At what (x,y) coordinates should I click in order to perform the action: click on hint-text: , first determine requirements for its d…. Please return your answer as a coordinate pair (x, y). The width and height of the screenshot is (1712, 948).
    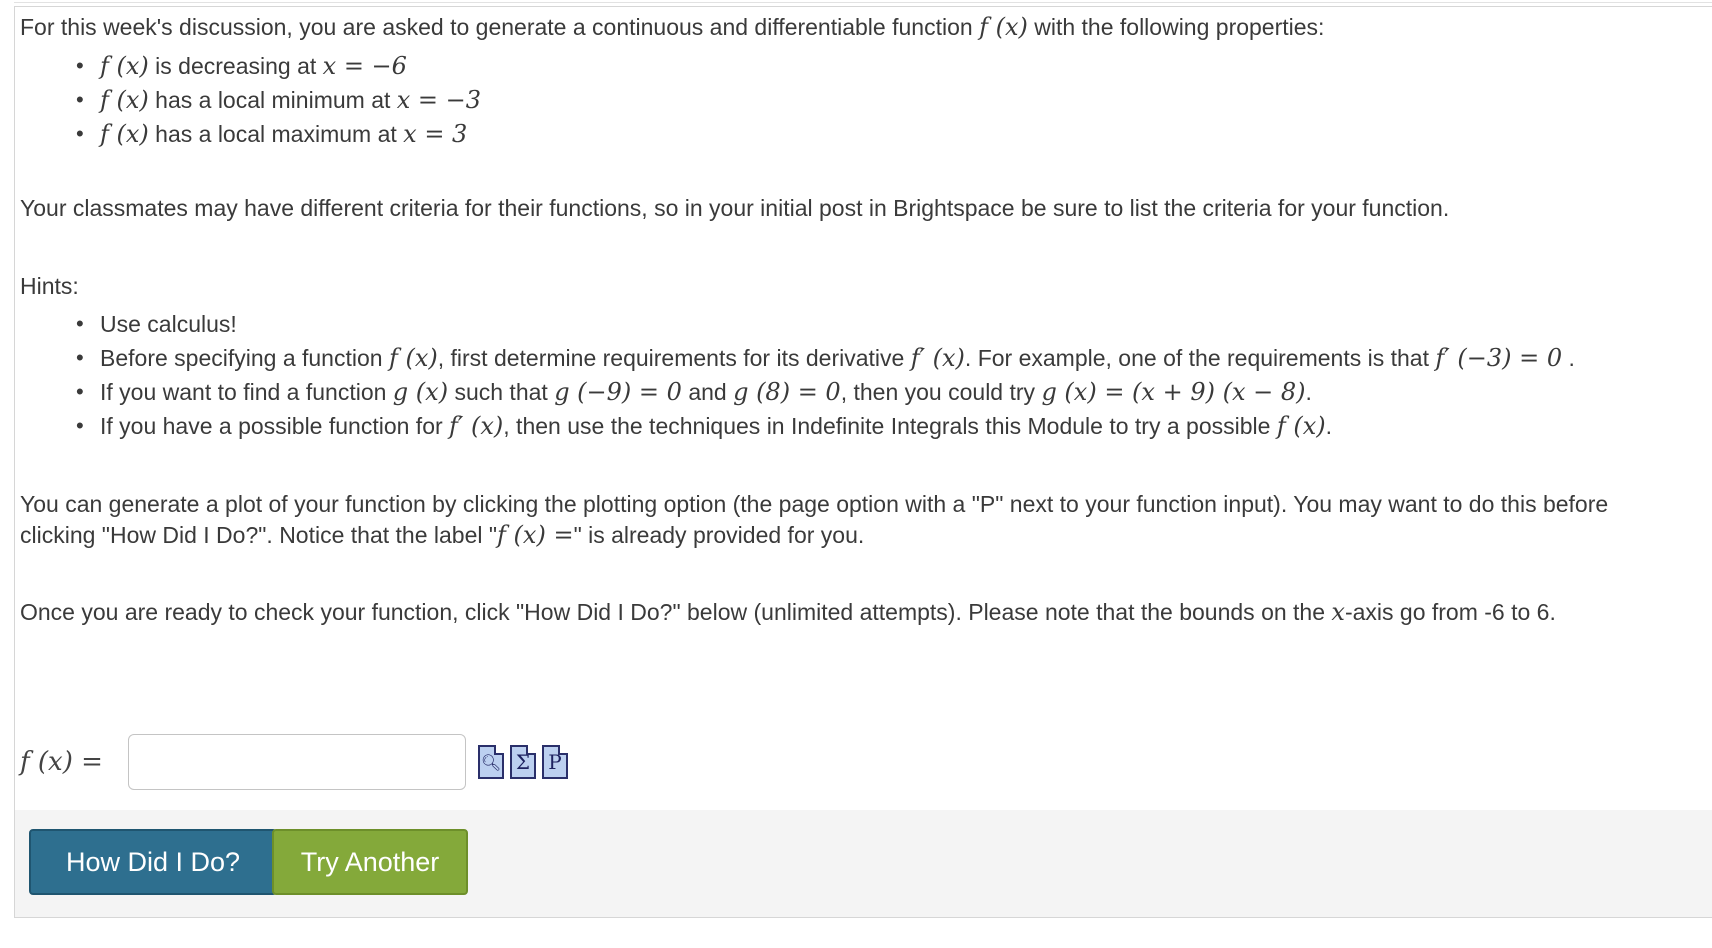
    Looking at the image, I should click on (671, 358).